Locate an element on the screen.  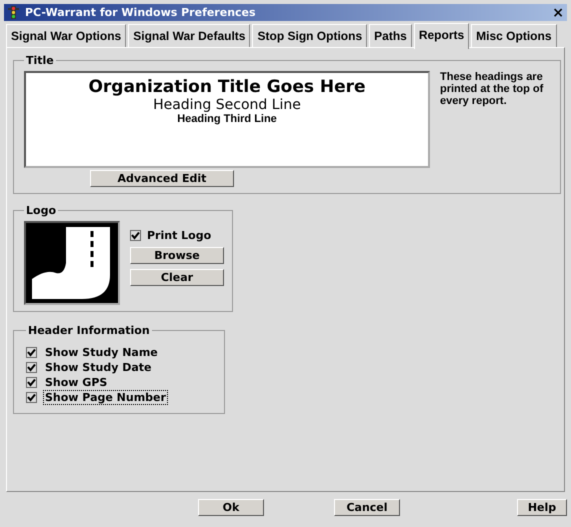
group-label: Logo is located at coordinates (41, 210).